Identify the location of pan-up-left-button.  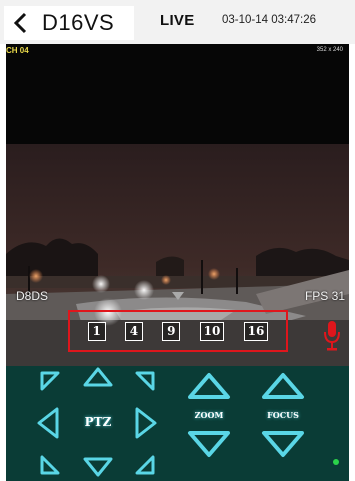
(50, 381).